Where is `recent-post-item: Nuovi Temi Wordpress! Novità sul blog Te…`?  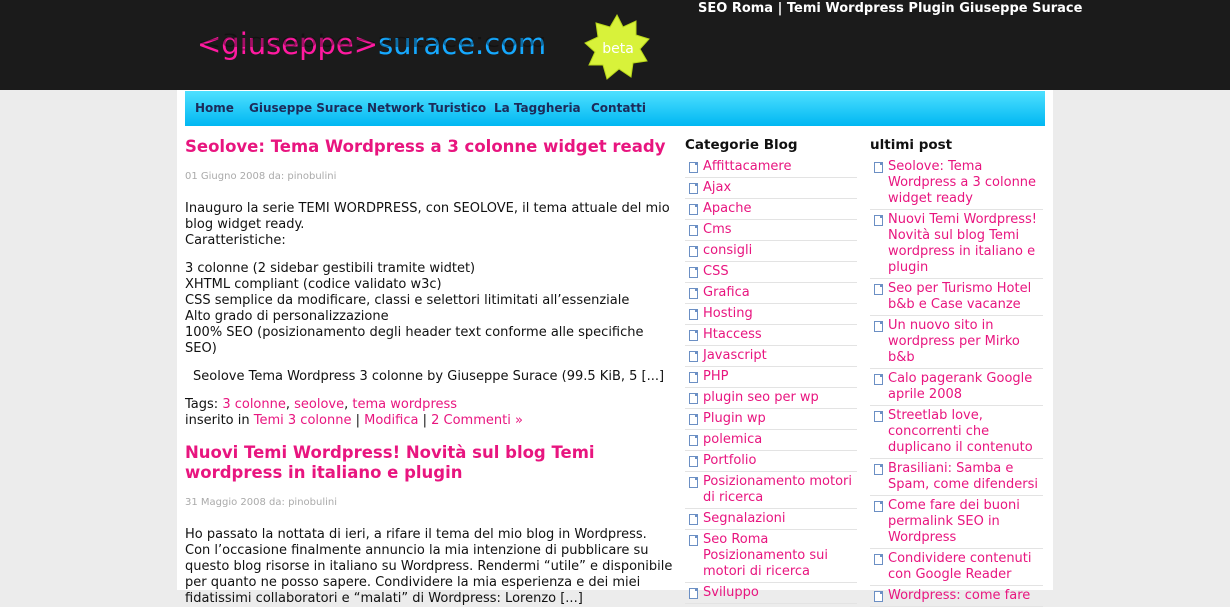 recent-post-item: Nuovi Temi Wordpress! Novità sul blog Te… is located at coordinates (956, 244).